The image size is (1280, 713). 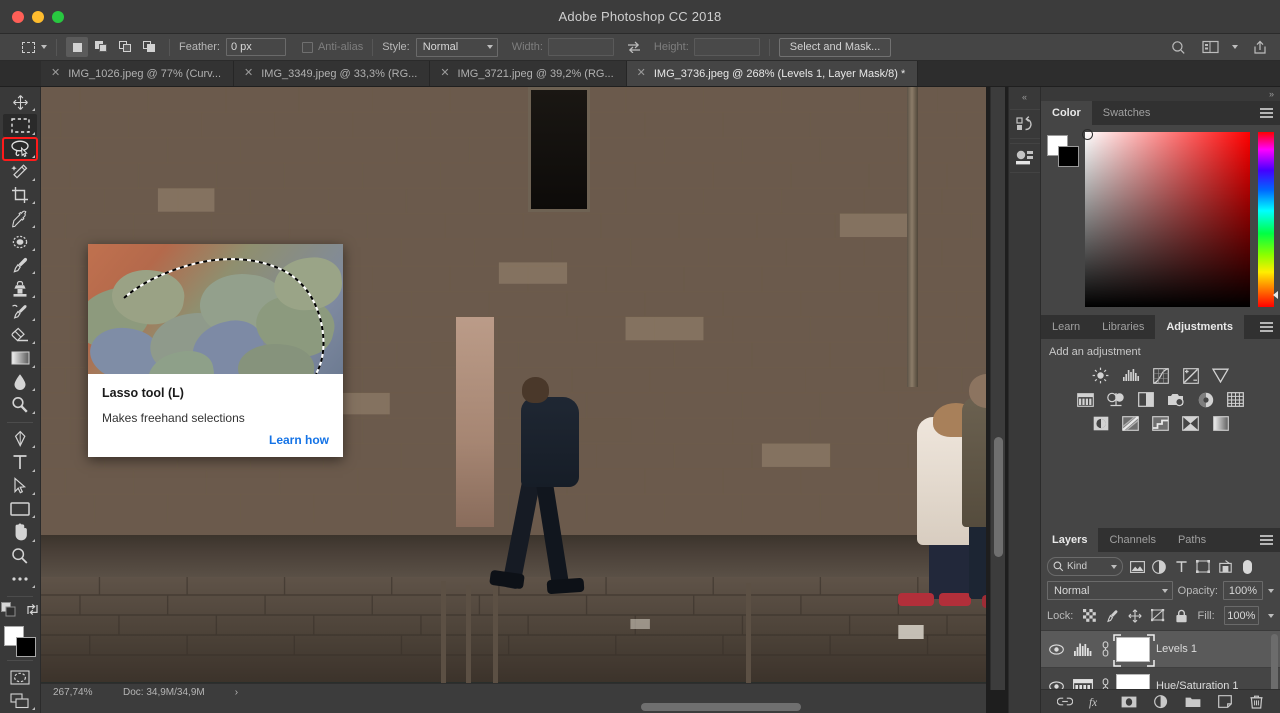 What do you see at coordinates (149, 47) in the screenshot?
I see `intersect-with-selection-button` at bounding box center [149, 47].